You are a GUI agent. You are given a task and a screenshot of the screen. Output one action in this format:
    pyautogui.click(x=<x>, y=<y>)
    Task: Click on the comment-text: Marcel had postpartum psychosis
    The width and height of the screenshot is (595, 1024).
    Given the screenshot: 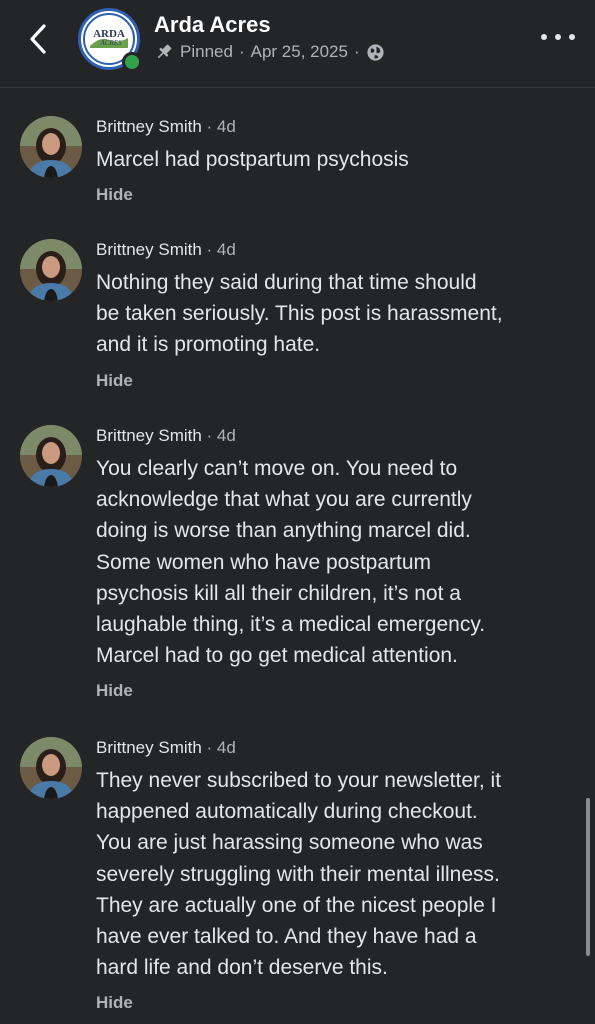 What is the action you would take?
    pyautogui.click(x=252, y=159)
    